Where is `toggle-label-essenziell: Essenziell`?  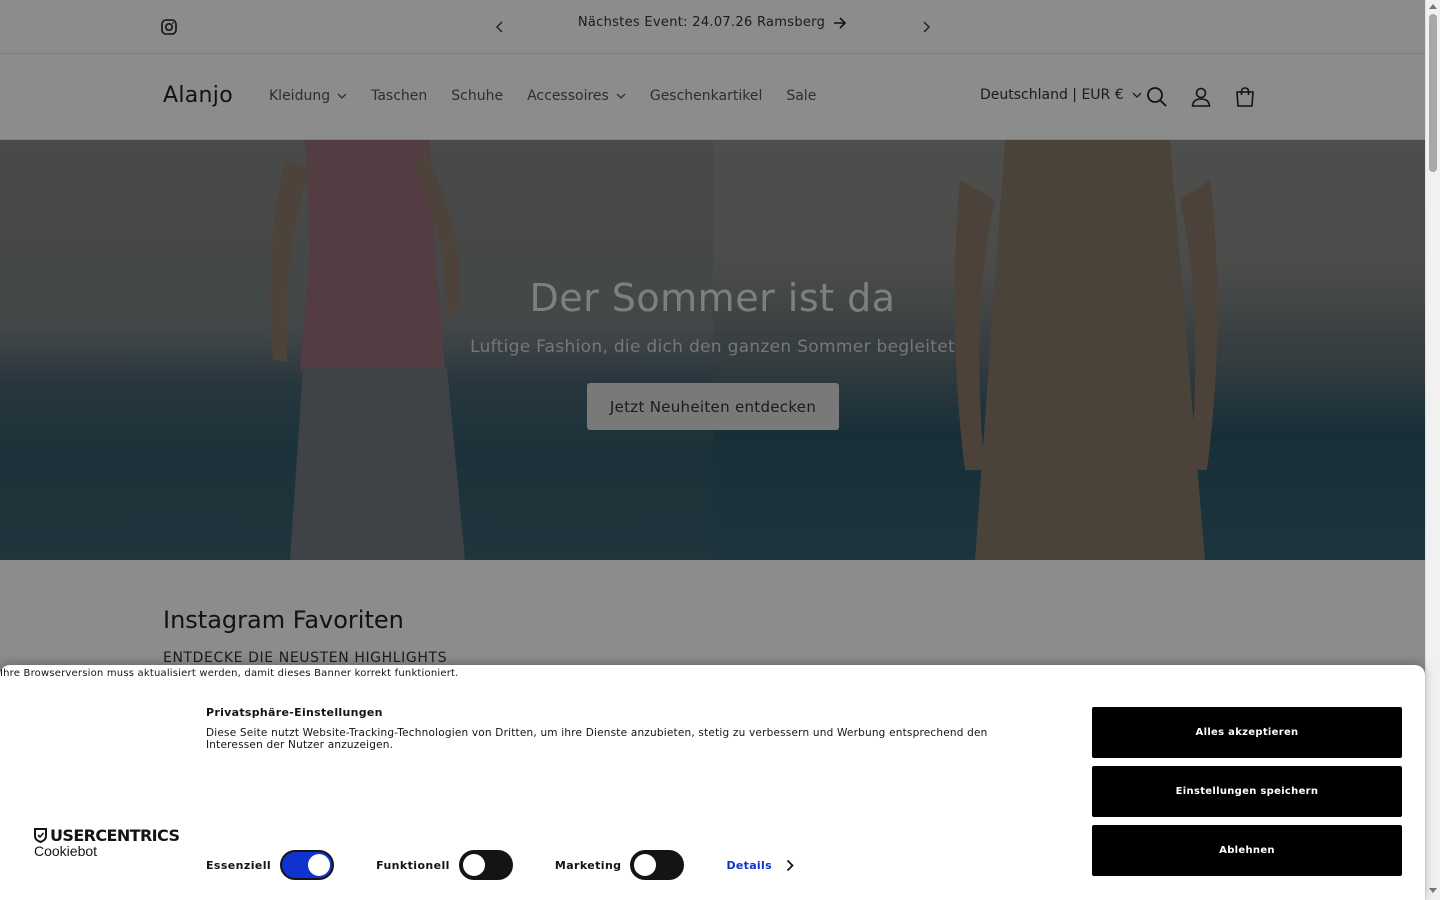
toggle-label-essenziell: Essenziell is located at coordinates (239, 865).